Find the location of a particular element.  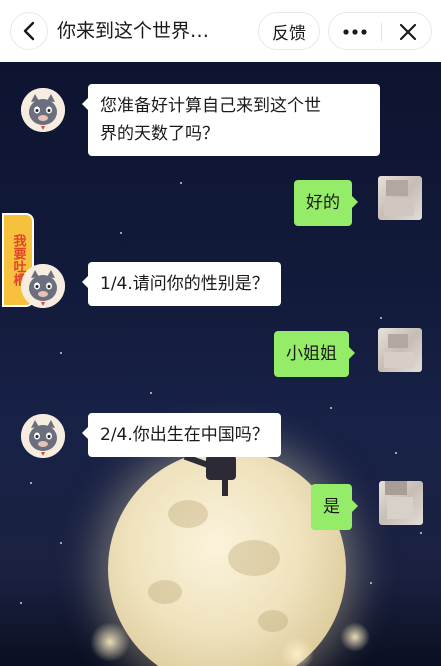

message-text: 好的 is located at coordinates (323, 203).